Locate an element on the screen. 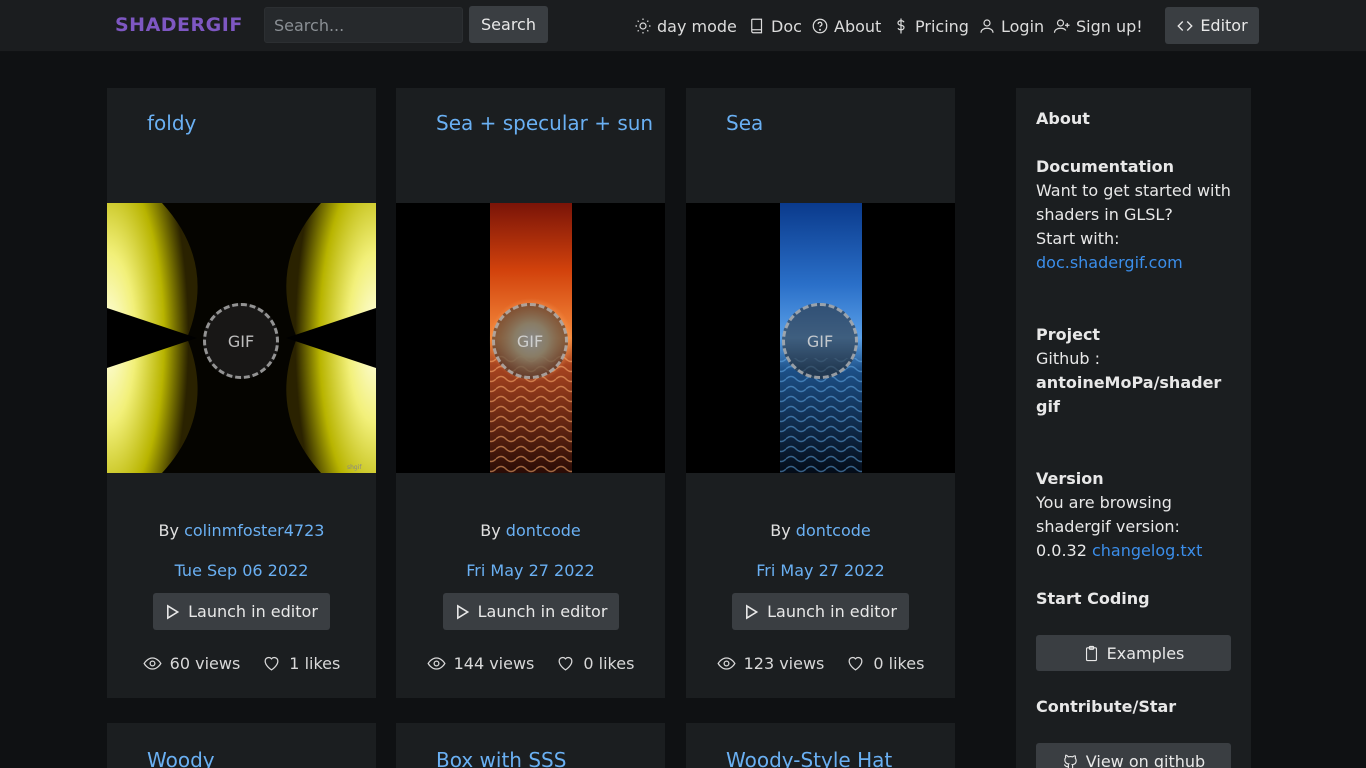 The width and height of the screenshot is (1366, 768). book-icon is located at coordinates (757, 26).